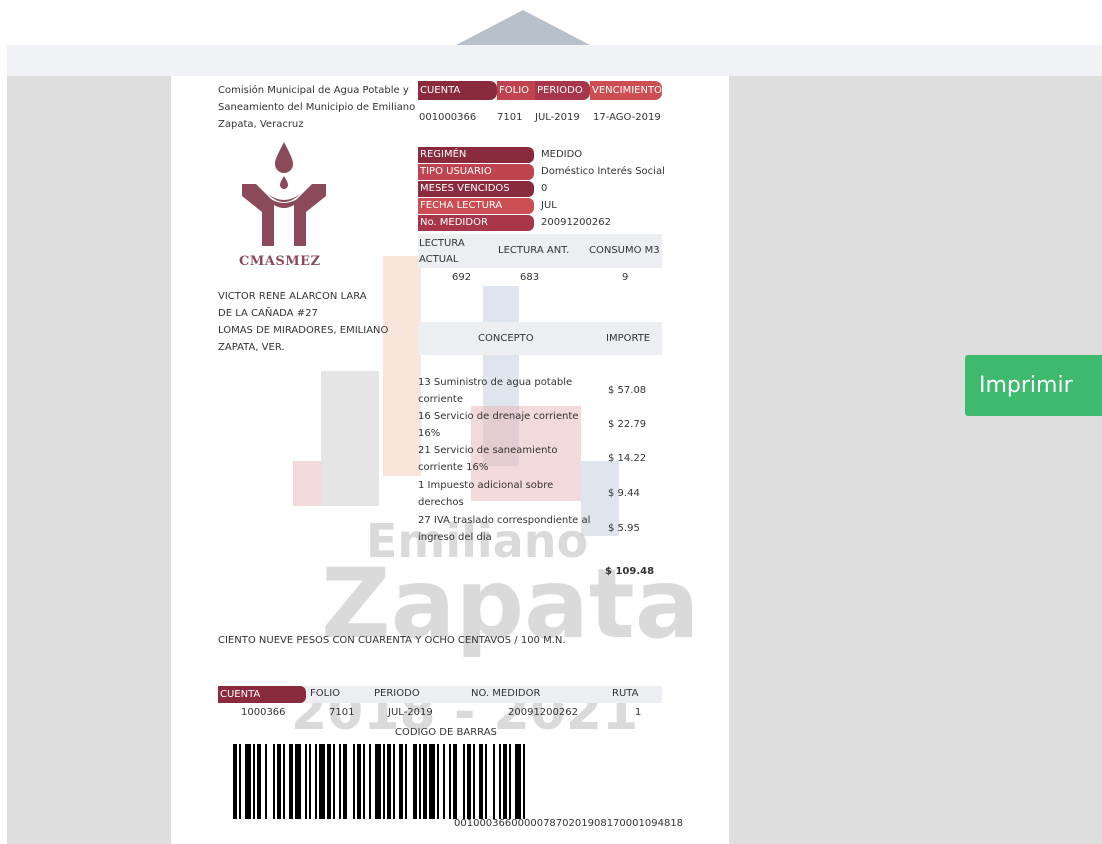 This screenshot has height=844, width=1102. What do you see at coordinates (284, 194) in the screenshot?
I see `cmasmez-logo-icon` at bounding box center [284, 194].